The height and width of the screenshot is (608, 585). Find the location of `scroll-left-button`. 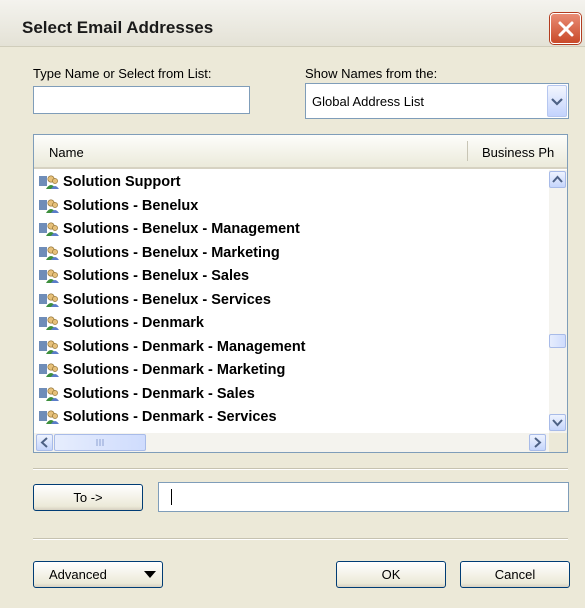

scroll-left-button is located at coordinates (44, 442).